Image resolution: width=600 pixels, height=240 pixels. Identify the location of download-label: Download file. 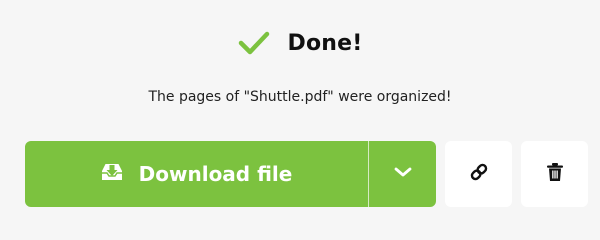
(215, 174).